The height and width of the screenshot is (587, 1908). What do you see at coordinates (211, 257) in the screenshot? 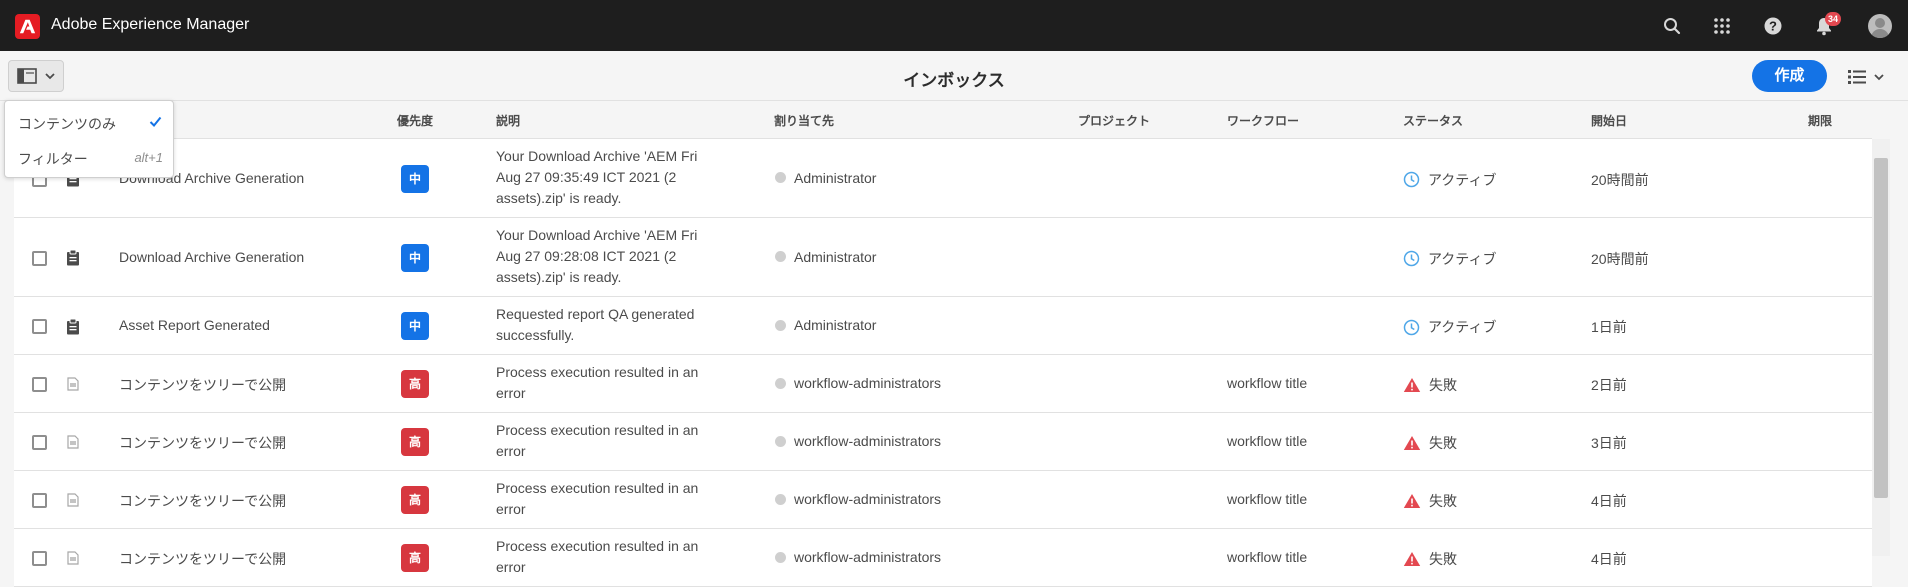
I see `row-title: Download Archive Generation` at bounding box center [211, 257].